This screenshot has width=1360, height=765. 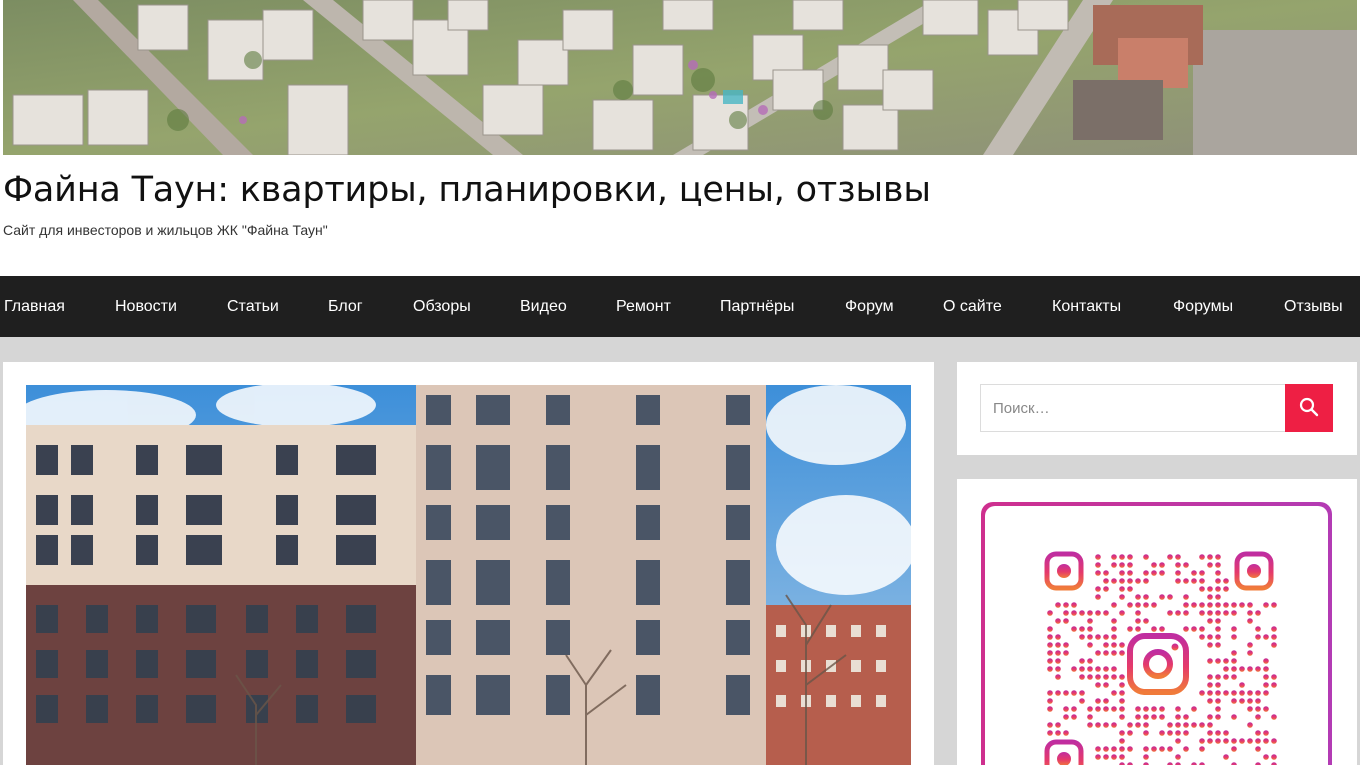 What do you see at coordinates (757, 306) in the screenshot?
I see `nav-item-partners: Партнёры` at bounding box center [757, 306].